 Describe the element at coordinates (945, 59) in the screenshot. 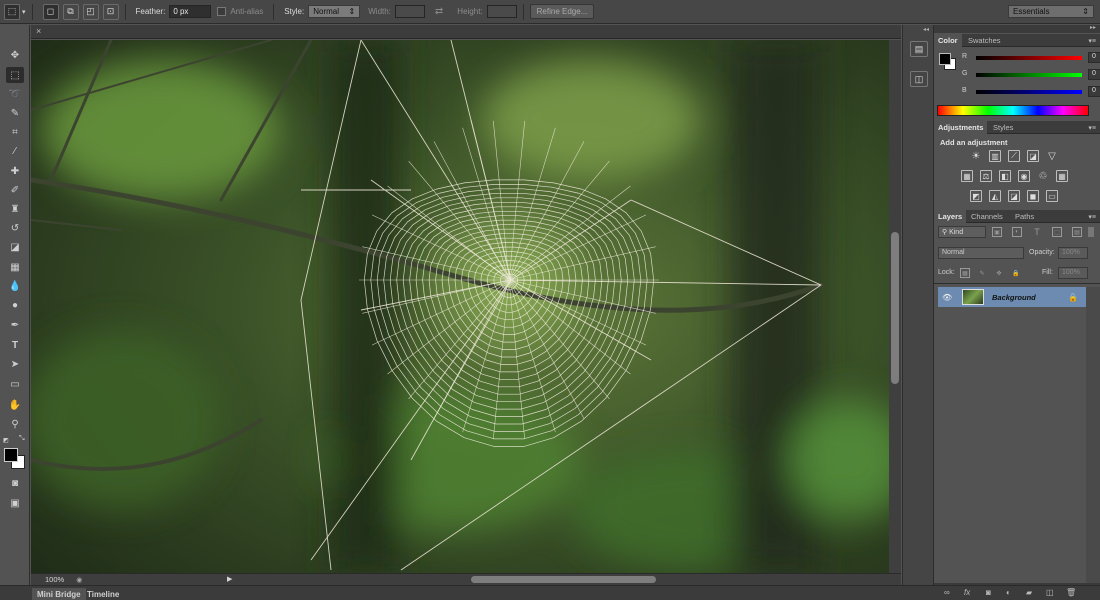

I see `color-foreground-swatch` at that location.